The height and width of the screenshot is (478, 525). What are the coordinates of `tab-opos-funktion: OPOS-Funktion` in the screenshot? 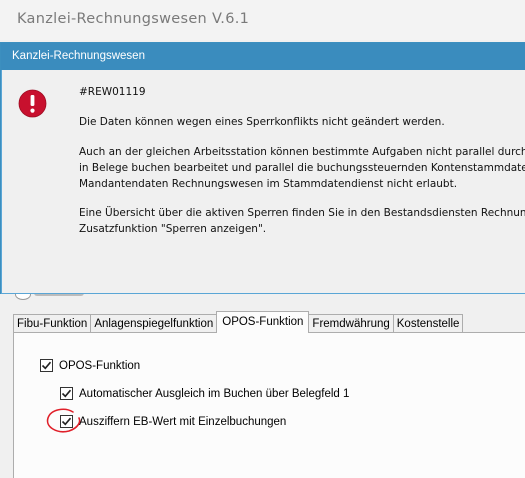 It's located at (263, 322).